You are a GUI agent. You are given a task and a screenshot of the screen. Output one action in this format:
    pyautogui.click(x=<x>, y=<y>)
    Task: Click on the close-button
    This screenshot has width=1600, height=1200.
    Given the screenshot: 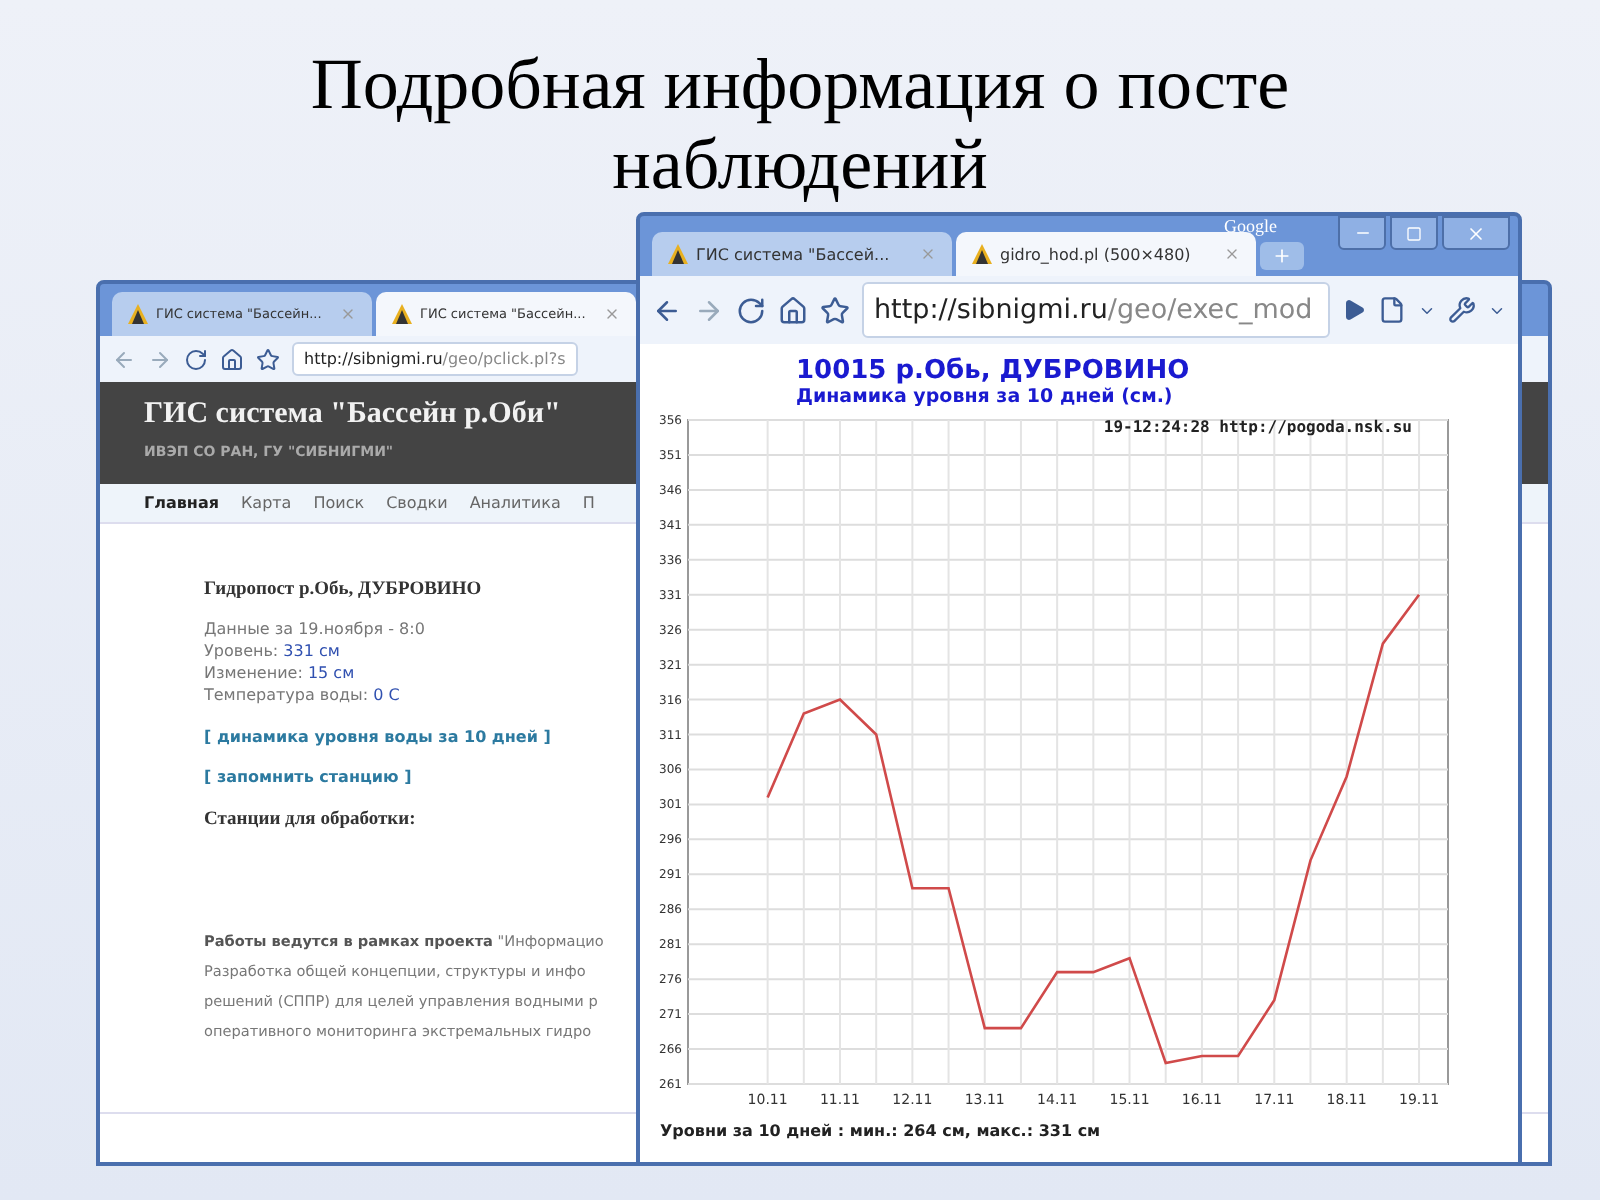 What is the action you would take?
    pyautogui.click(x=1476, y=233)
    